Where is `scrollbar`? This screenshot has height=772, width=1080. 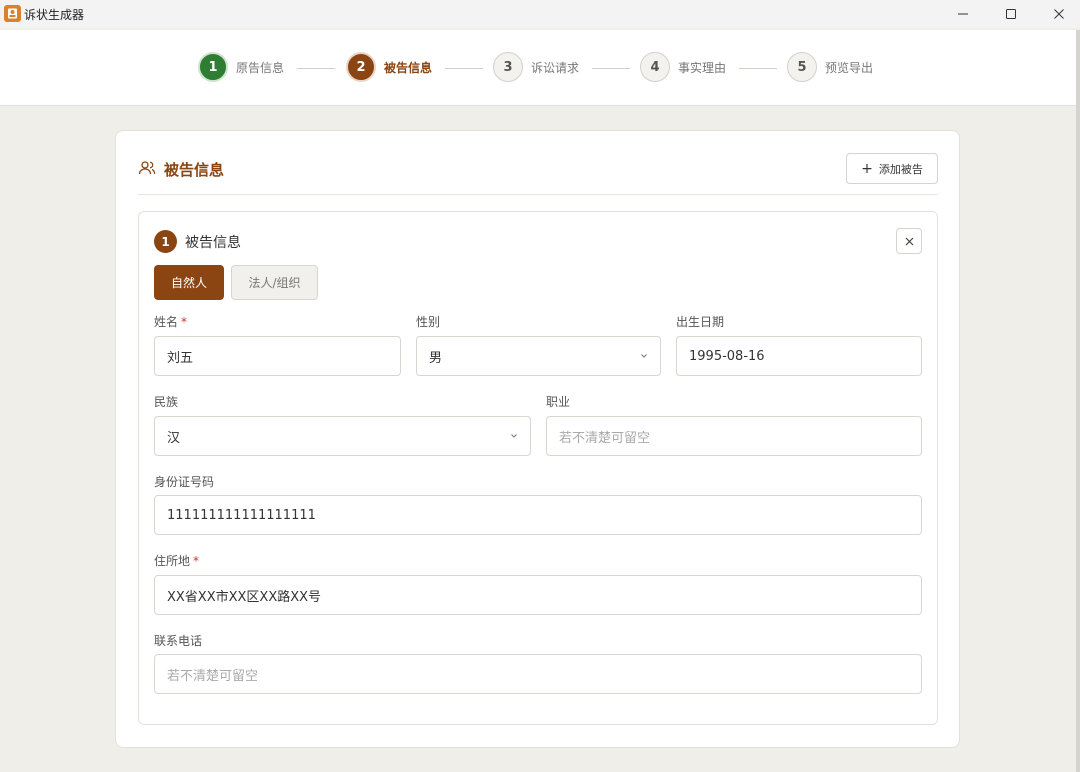 scrollbar is located at coordinates (1078, 401).